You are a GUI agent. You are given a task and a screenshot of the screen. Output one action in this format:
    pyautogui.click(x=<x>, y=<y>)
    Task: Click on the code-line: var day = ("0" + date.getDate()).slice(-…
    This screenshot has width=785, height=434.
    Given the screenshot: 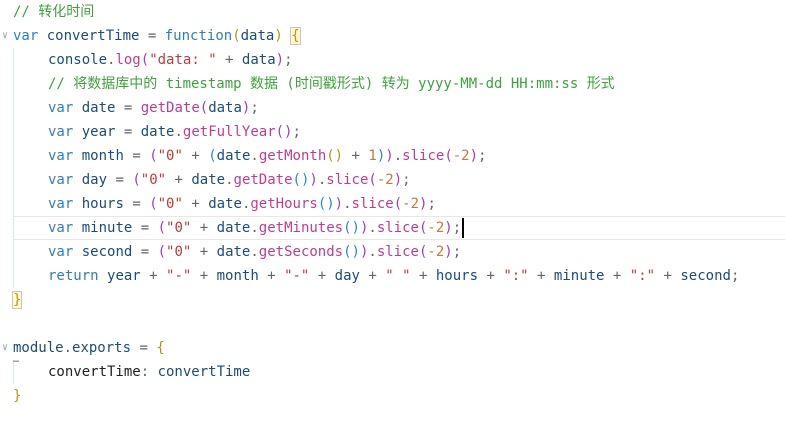 What is the action you would take?
    pyautogui.click(x=392, y=180)
    